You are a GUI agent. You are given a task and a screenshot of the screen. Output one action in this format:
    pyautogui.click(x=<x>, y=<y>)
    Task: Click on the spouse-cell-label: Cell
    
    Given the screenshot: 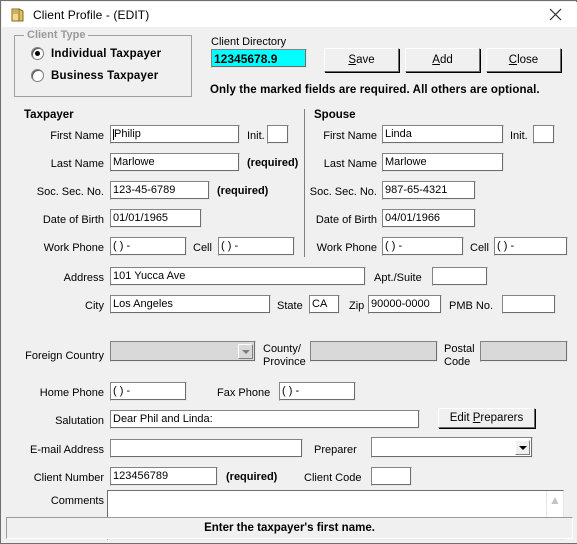 What is the action you would take?
    pyautogui.click(x=479, y=248)
    